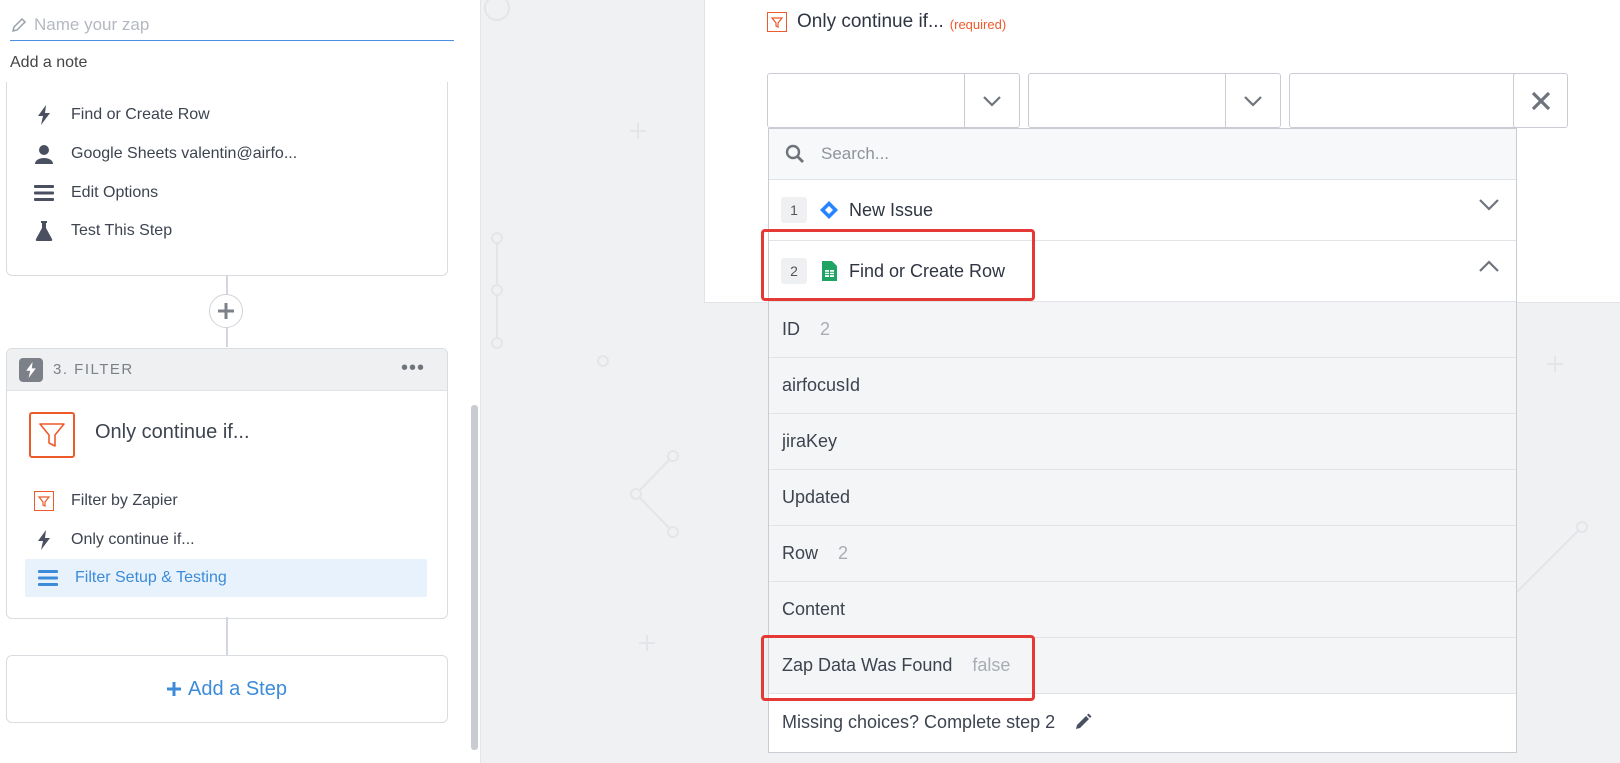 The height and width of the screenshot is (763, 1620). I want to click on step-3-menu-item-selected: Filter Setup & Testing, so click(226, 578).